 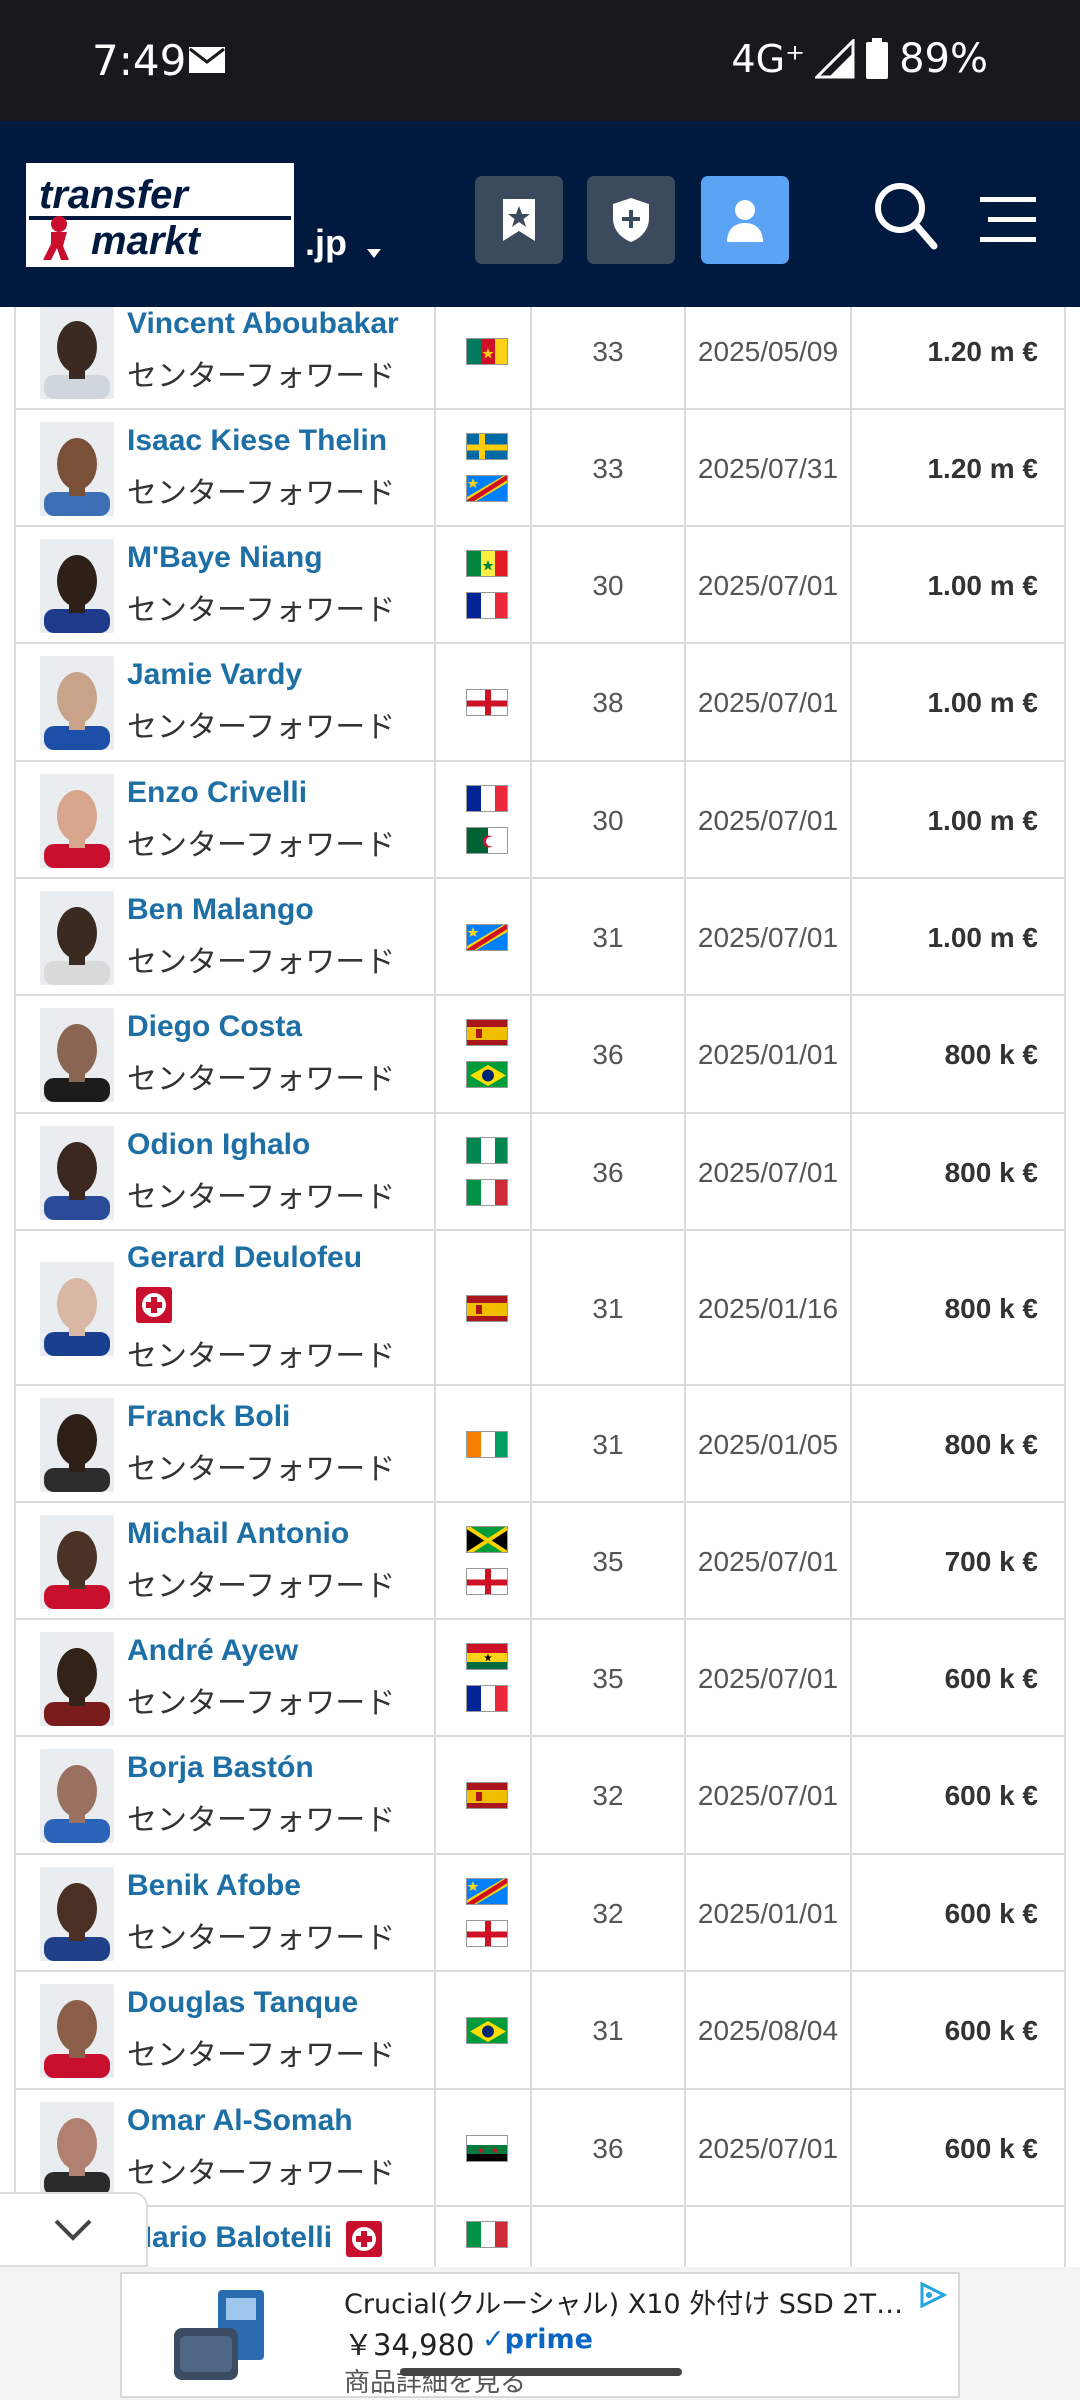 What do you see at coordinates (835, 59) in the screenshot?
I see `signal-icon` at bounding box center [835, 59].